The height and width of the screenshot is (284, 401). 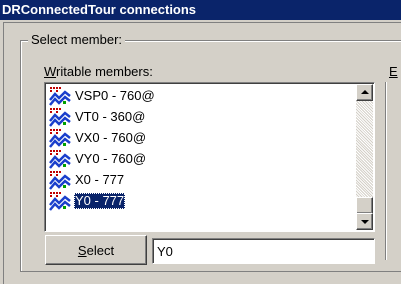 I want to click on list-item-label: VY0 - 760@, so click(x=111, y=158).